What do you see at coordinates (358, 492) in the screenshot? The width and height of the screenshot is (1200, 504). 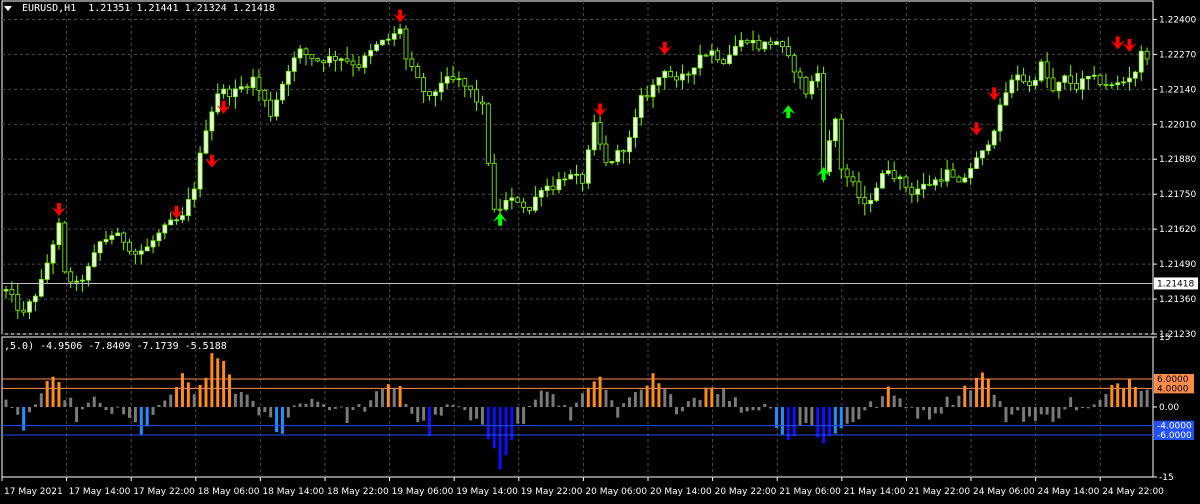 I see `x-tick-label: 18 May 22:00` at bounding box center [358, 492].